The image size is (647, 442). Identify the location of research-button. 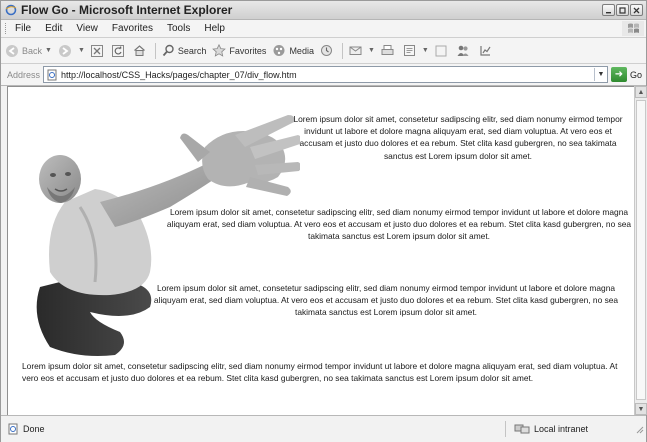
(487, 50).